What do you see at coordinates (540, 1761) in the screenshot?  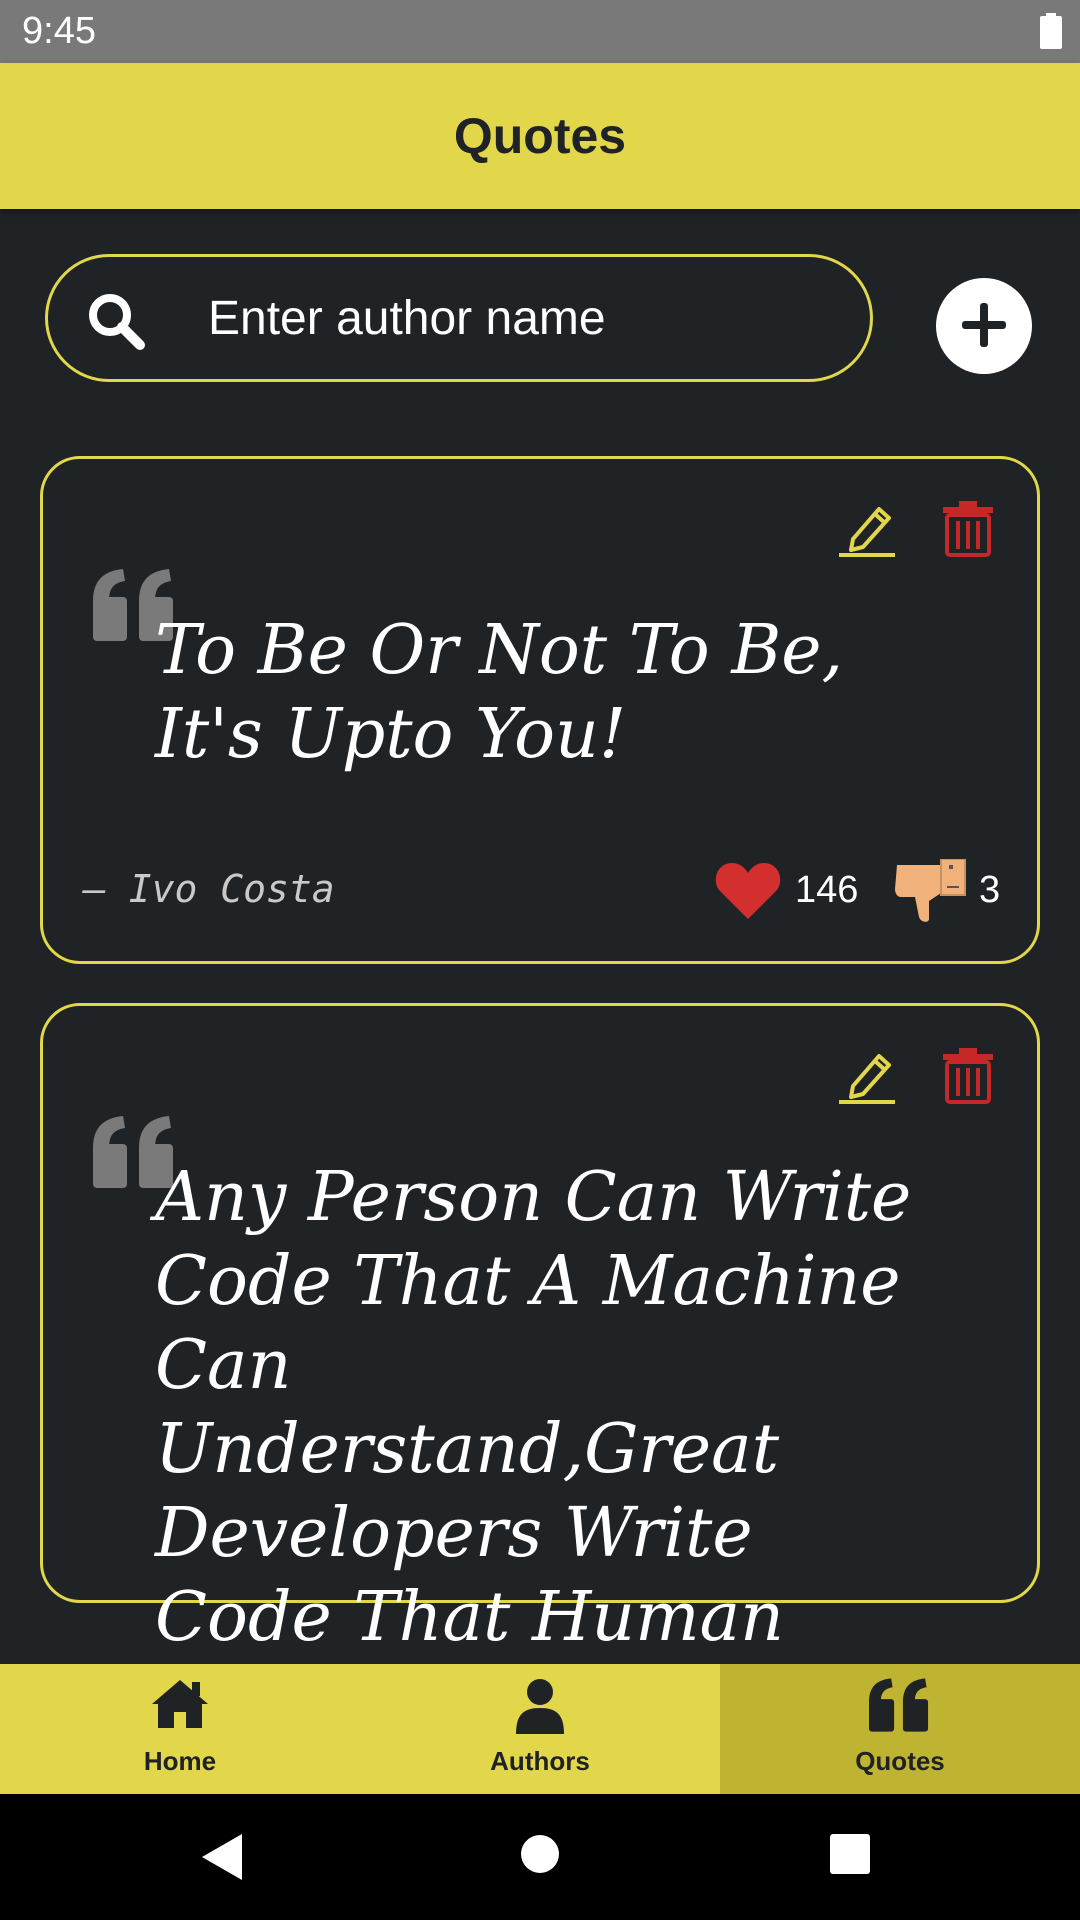 I see `nav-label-authors: Authors` at bounding box center [540, 1761].